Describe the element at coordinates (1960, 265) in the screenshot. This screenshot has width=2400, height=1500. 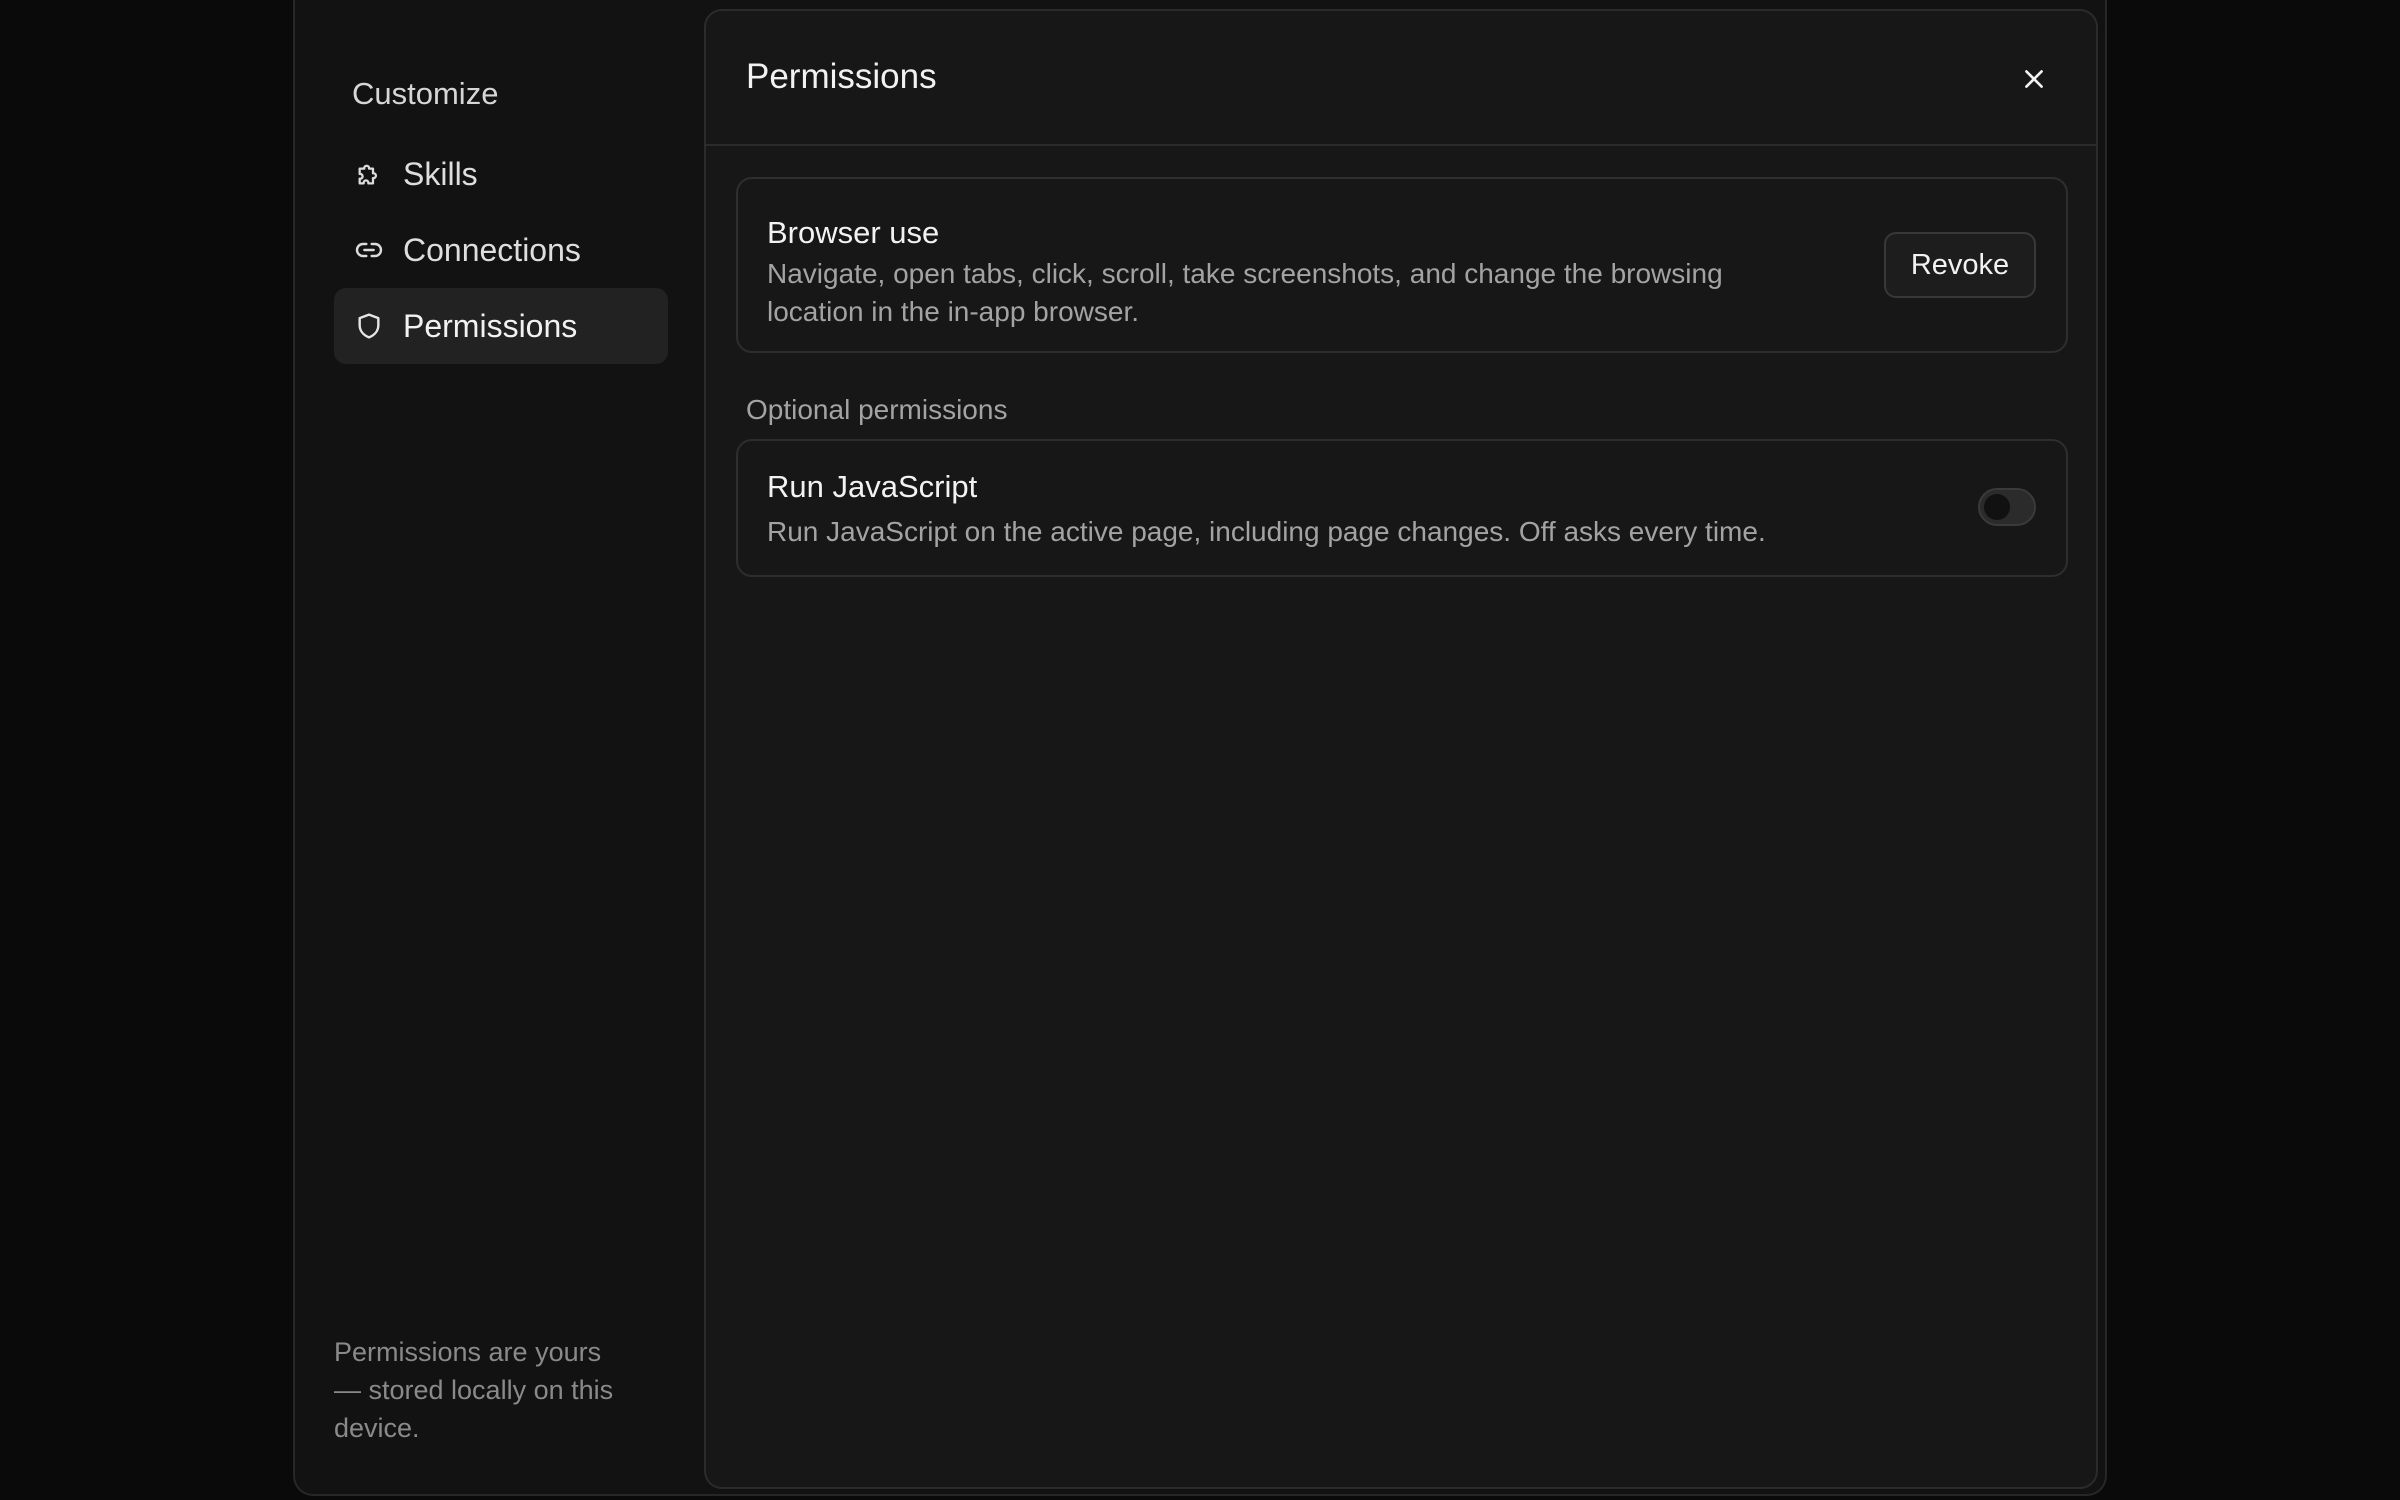
I see `revoke-button: Revoke` at that location.